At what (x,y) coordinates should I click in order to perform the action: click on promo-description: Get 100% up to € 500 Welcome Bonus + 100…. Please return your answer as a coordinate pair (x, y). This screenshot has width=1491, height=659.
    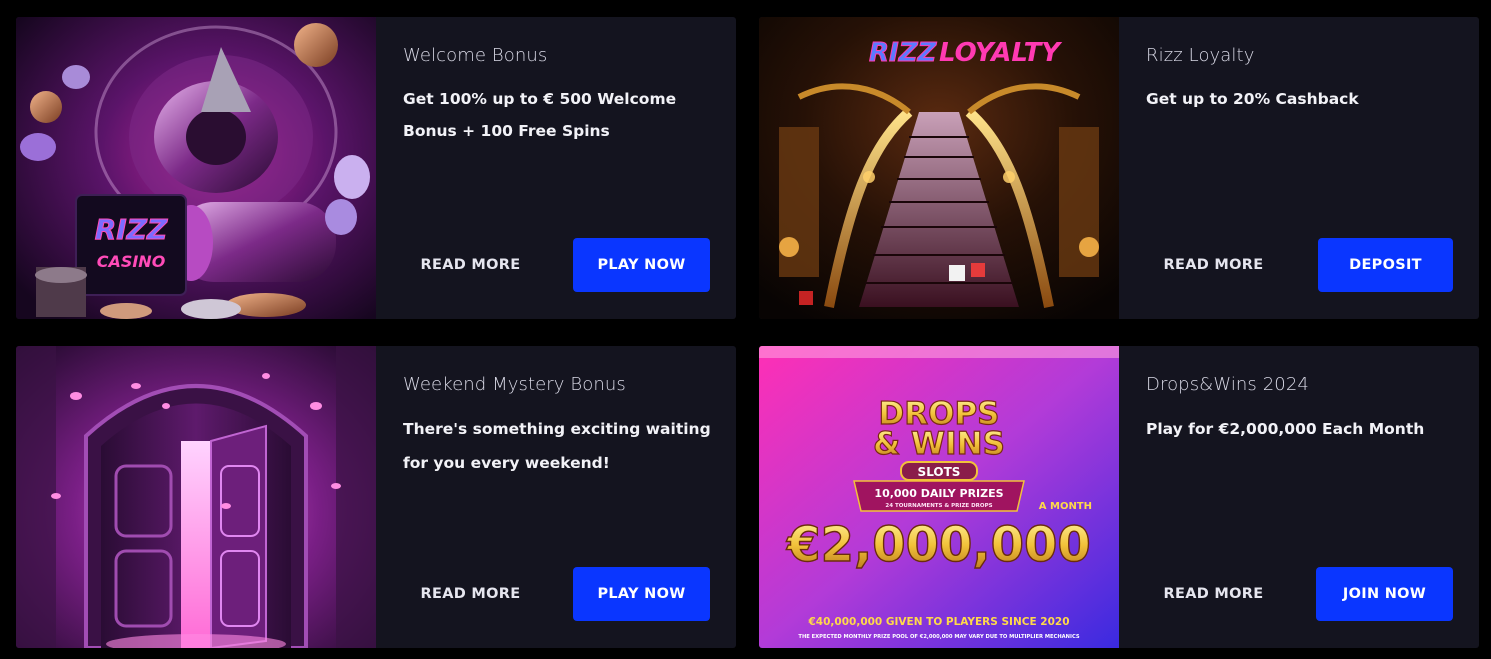
    Looking at the image, I should click on (540, 115).